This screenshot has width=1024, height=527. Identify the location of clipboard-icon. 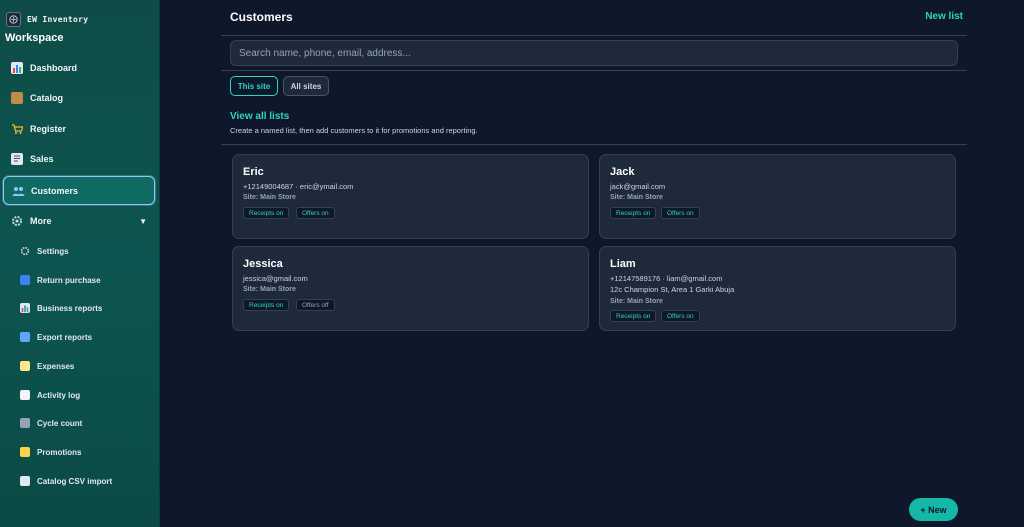
(25, 395).